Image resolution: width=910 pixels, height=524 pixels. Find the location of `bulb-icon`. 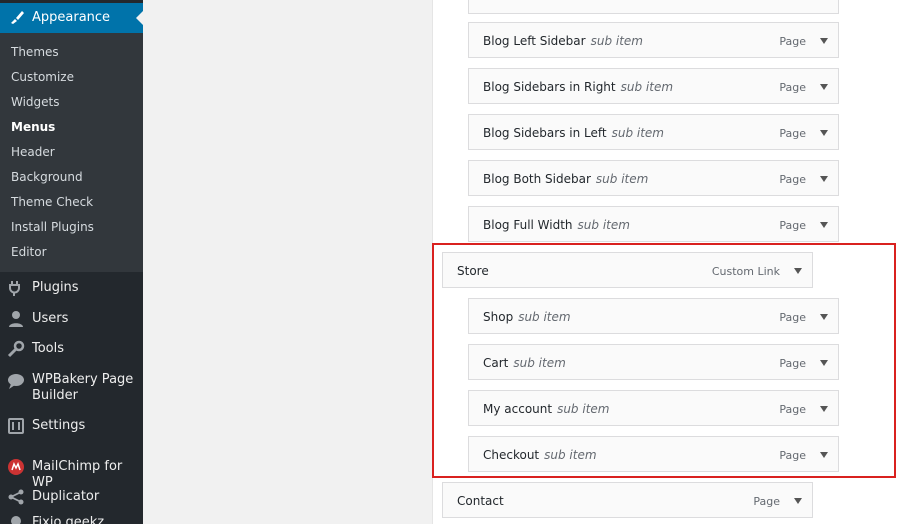

bulb-icon is located at coordinates (16, 520).